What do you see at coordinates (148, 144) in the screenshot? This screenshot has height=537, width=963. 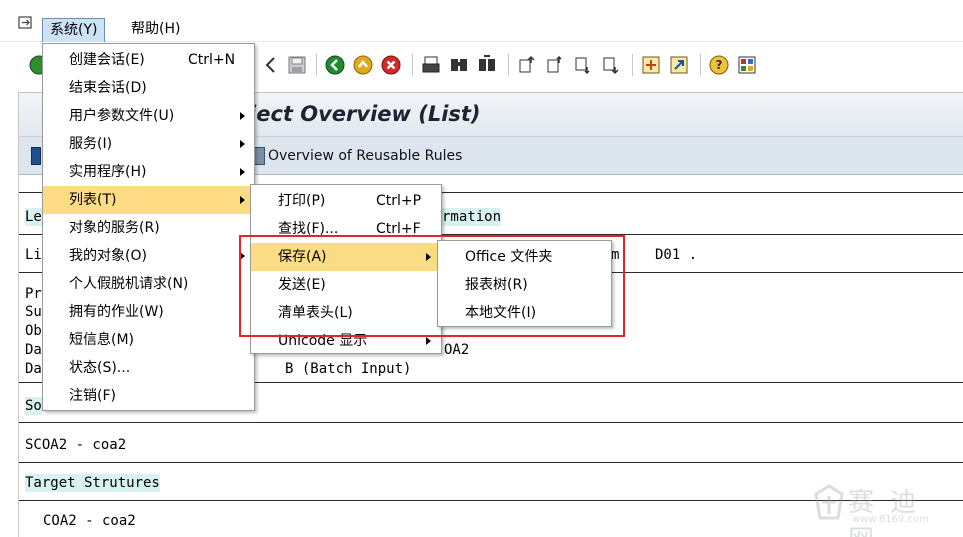 I see `system-menu-item: 服务(I)` at bounding box center [148, 144].